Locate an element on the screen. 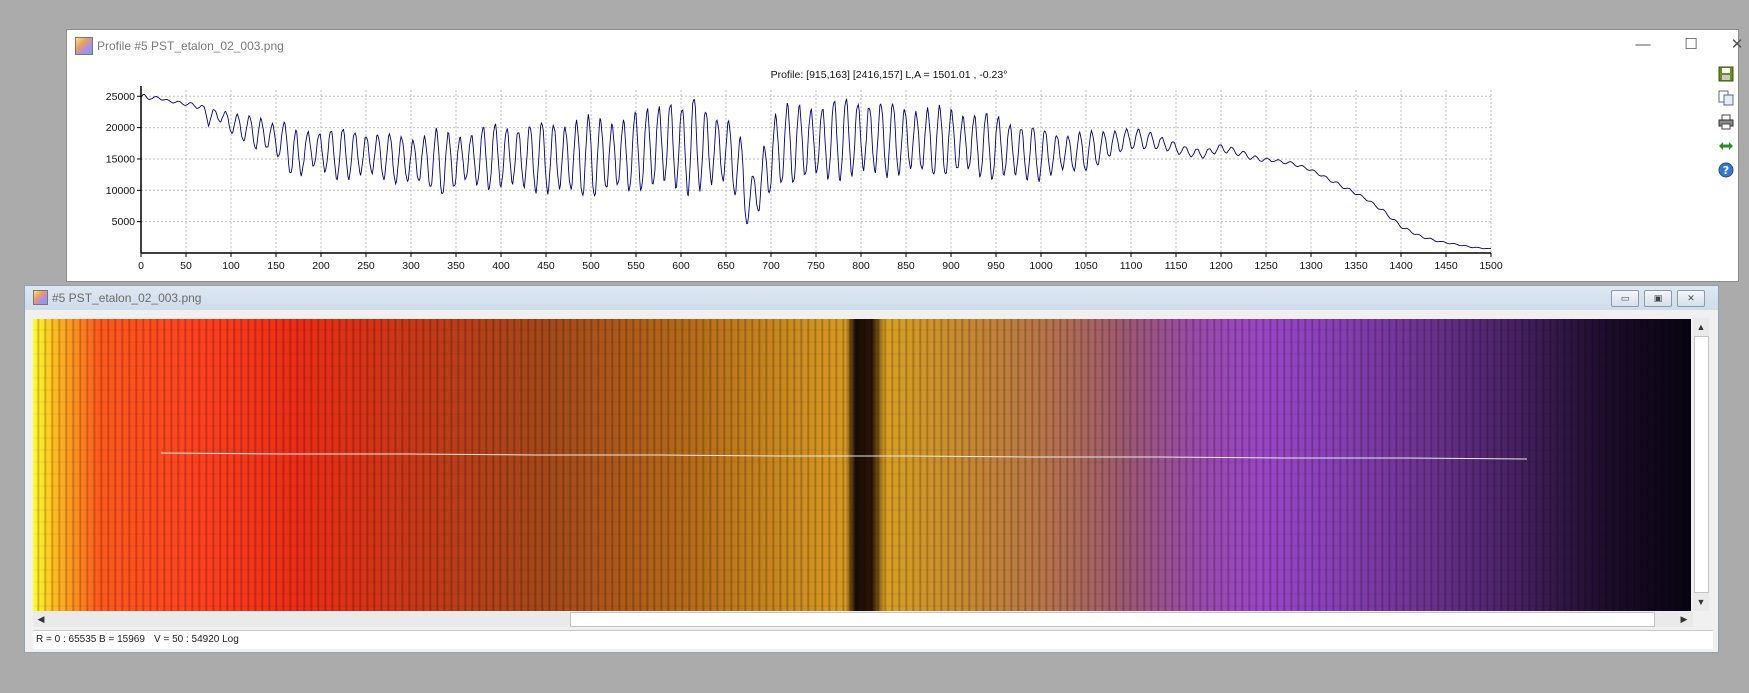  horizontal-scrollbar: ◀ ▶ is located at coordinates (863, 619).